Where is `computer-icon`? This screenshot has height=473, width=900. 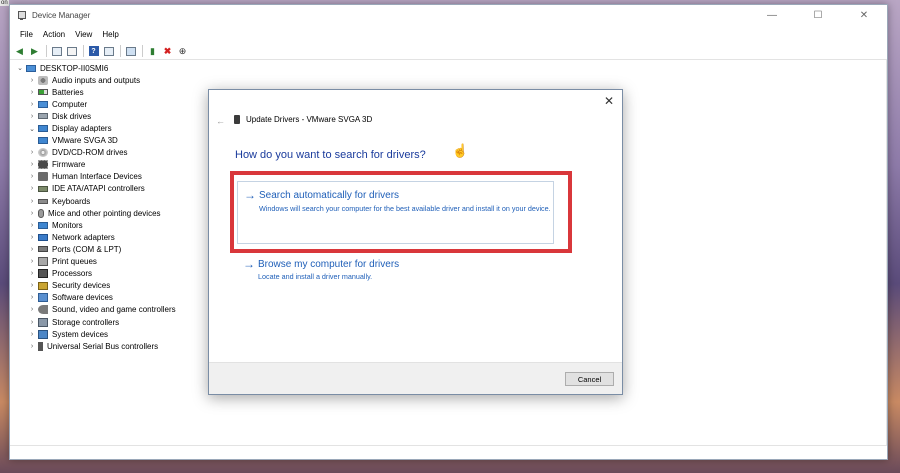 computer-icon is located at coordinates (43, 104).